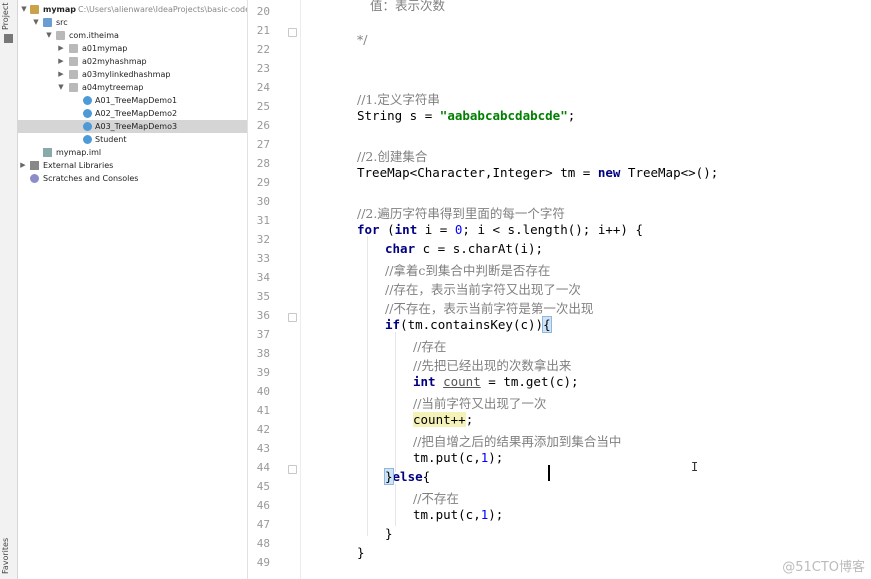 This screenshot has width=871, height=579. I want to click on line-number: 33, so click(263, 258).